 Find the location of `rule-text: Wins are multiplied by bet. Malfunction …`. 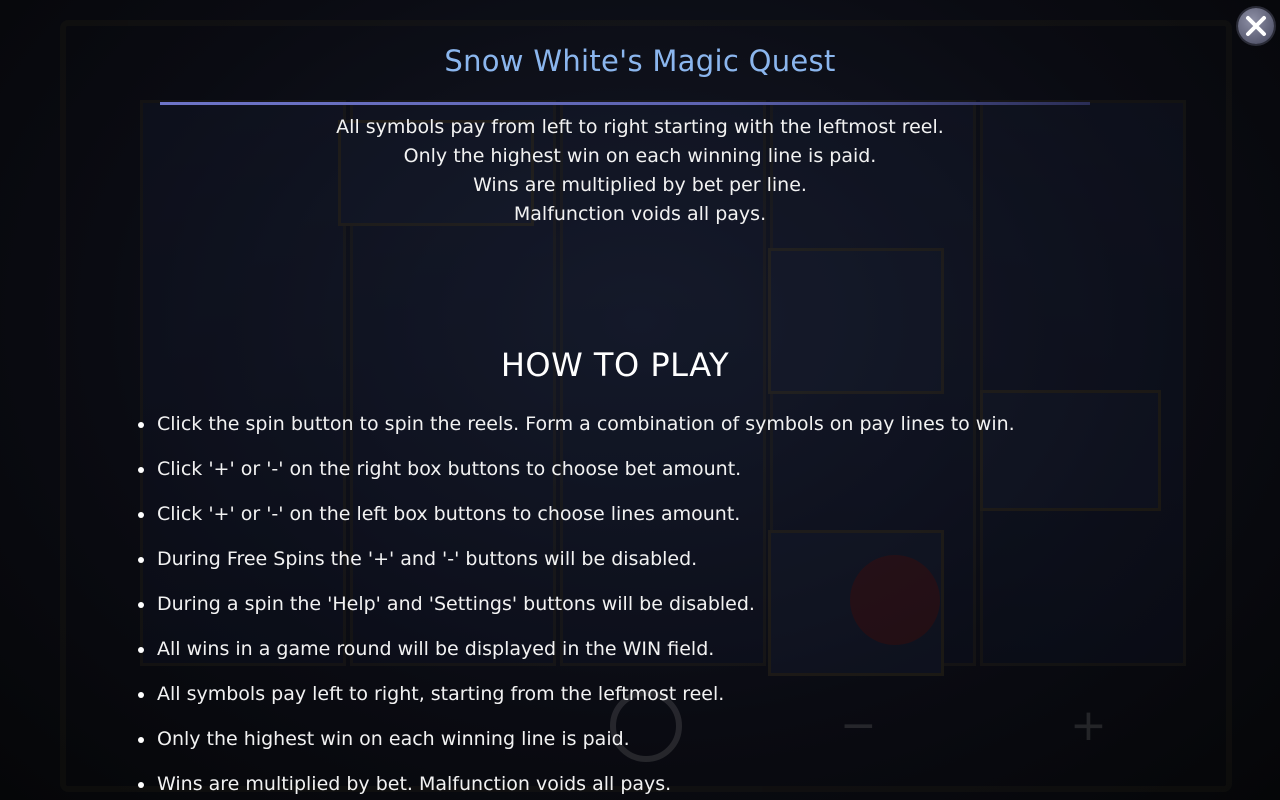

rule-text: Wins are multiplied by bet. Malfunction … is located at coordinates (414, 784).